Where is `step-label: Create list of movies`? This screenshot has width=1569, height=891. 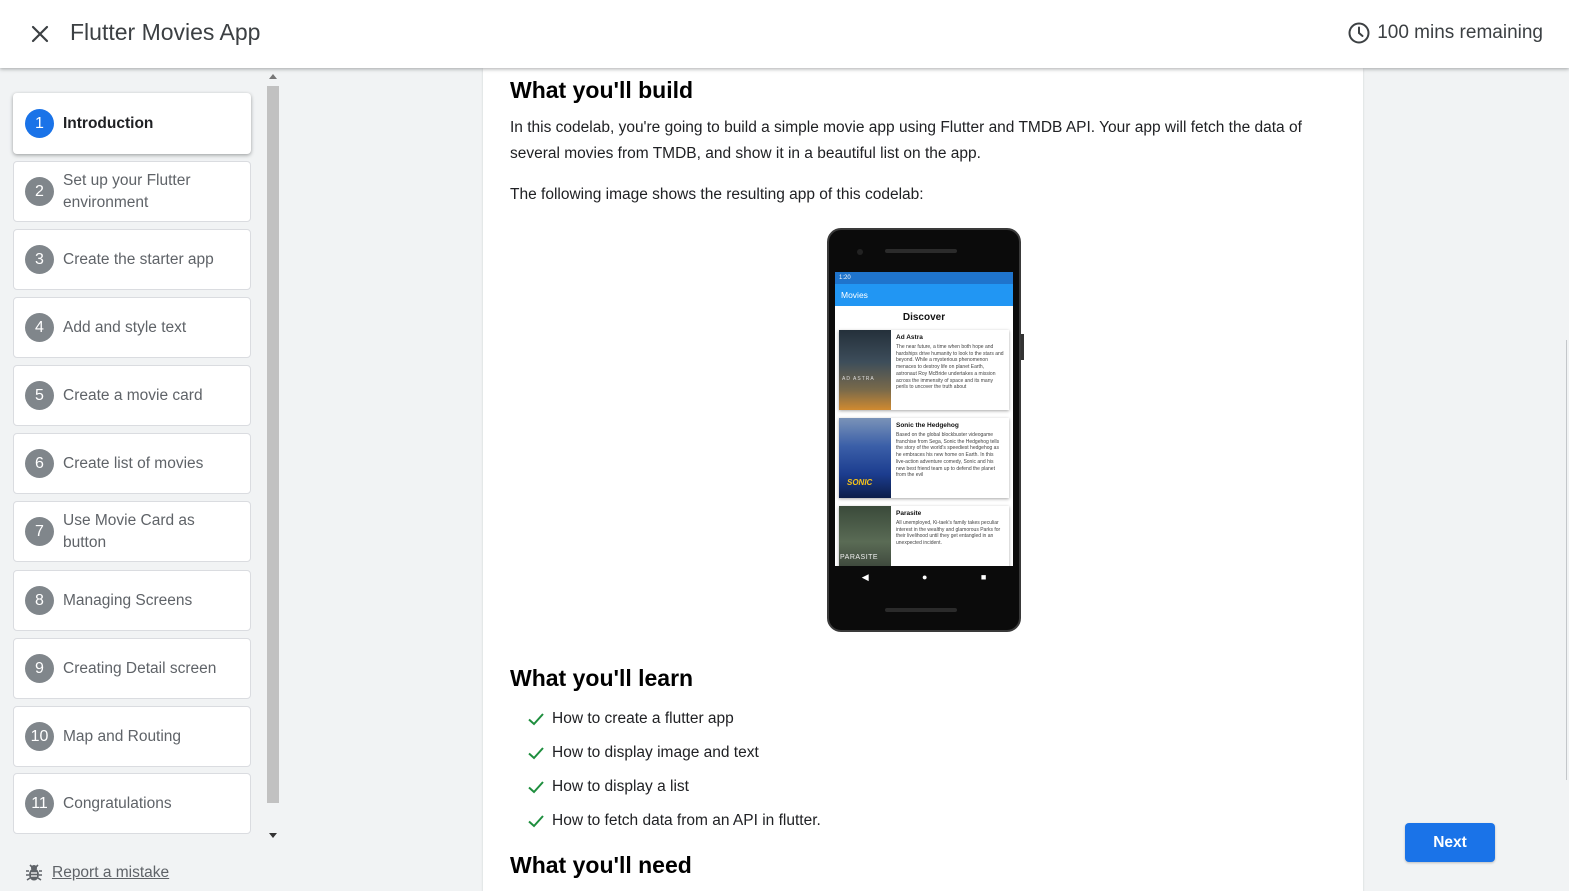 step-label: Create list of movies is located at coordinates (133, 463).